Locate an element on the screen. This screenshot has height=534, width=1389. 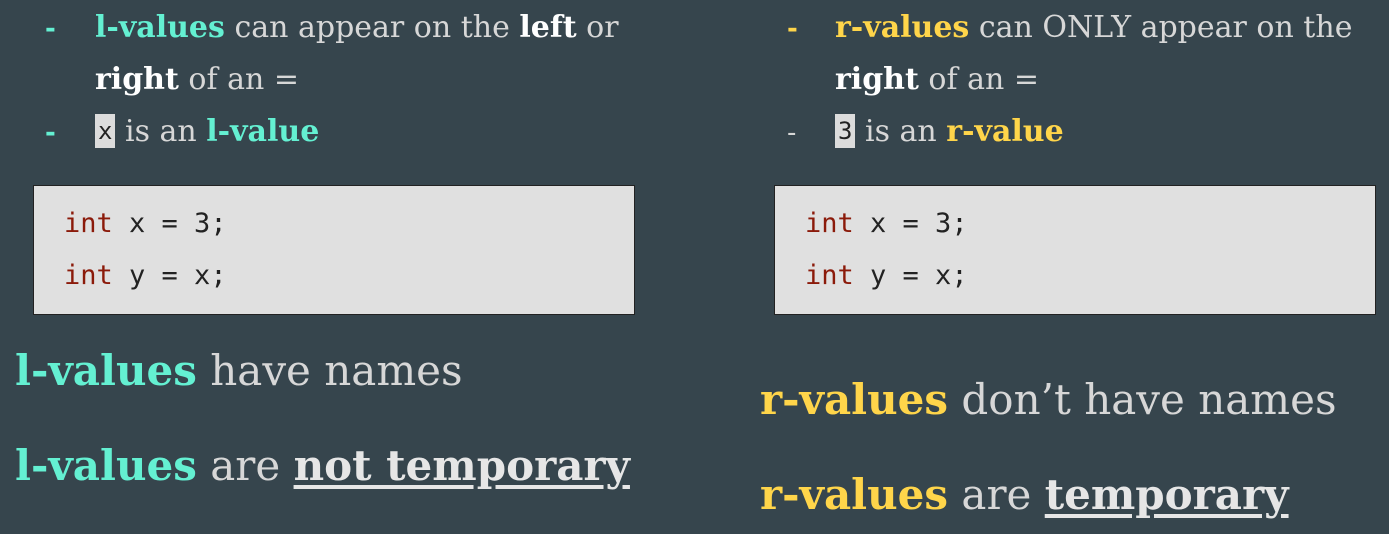
rvalue-statement-temporary: r-values are temporary is located at coordinates (1024, 494).